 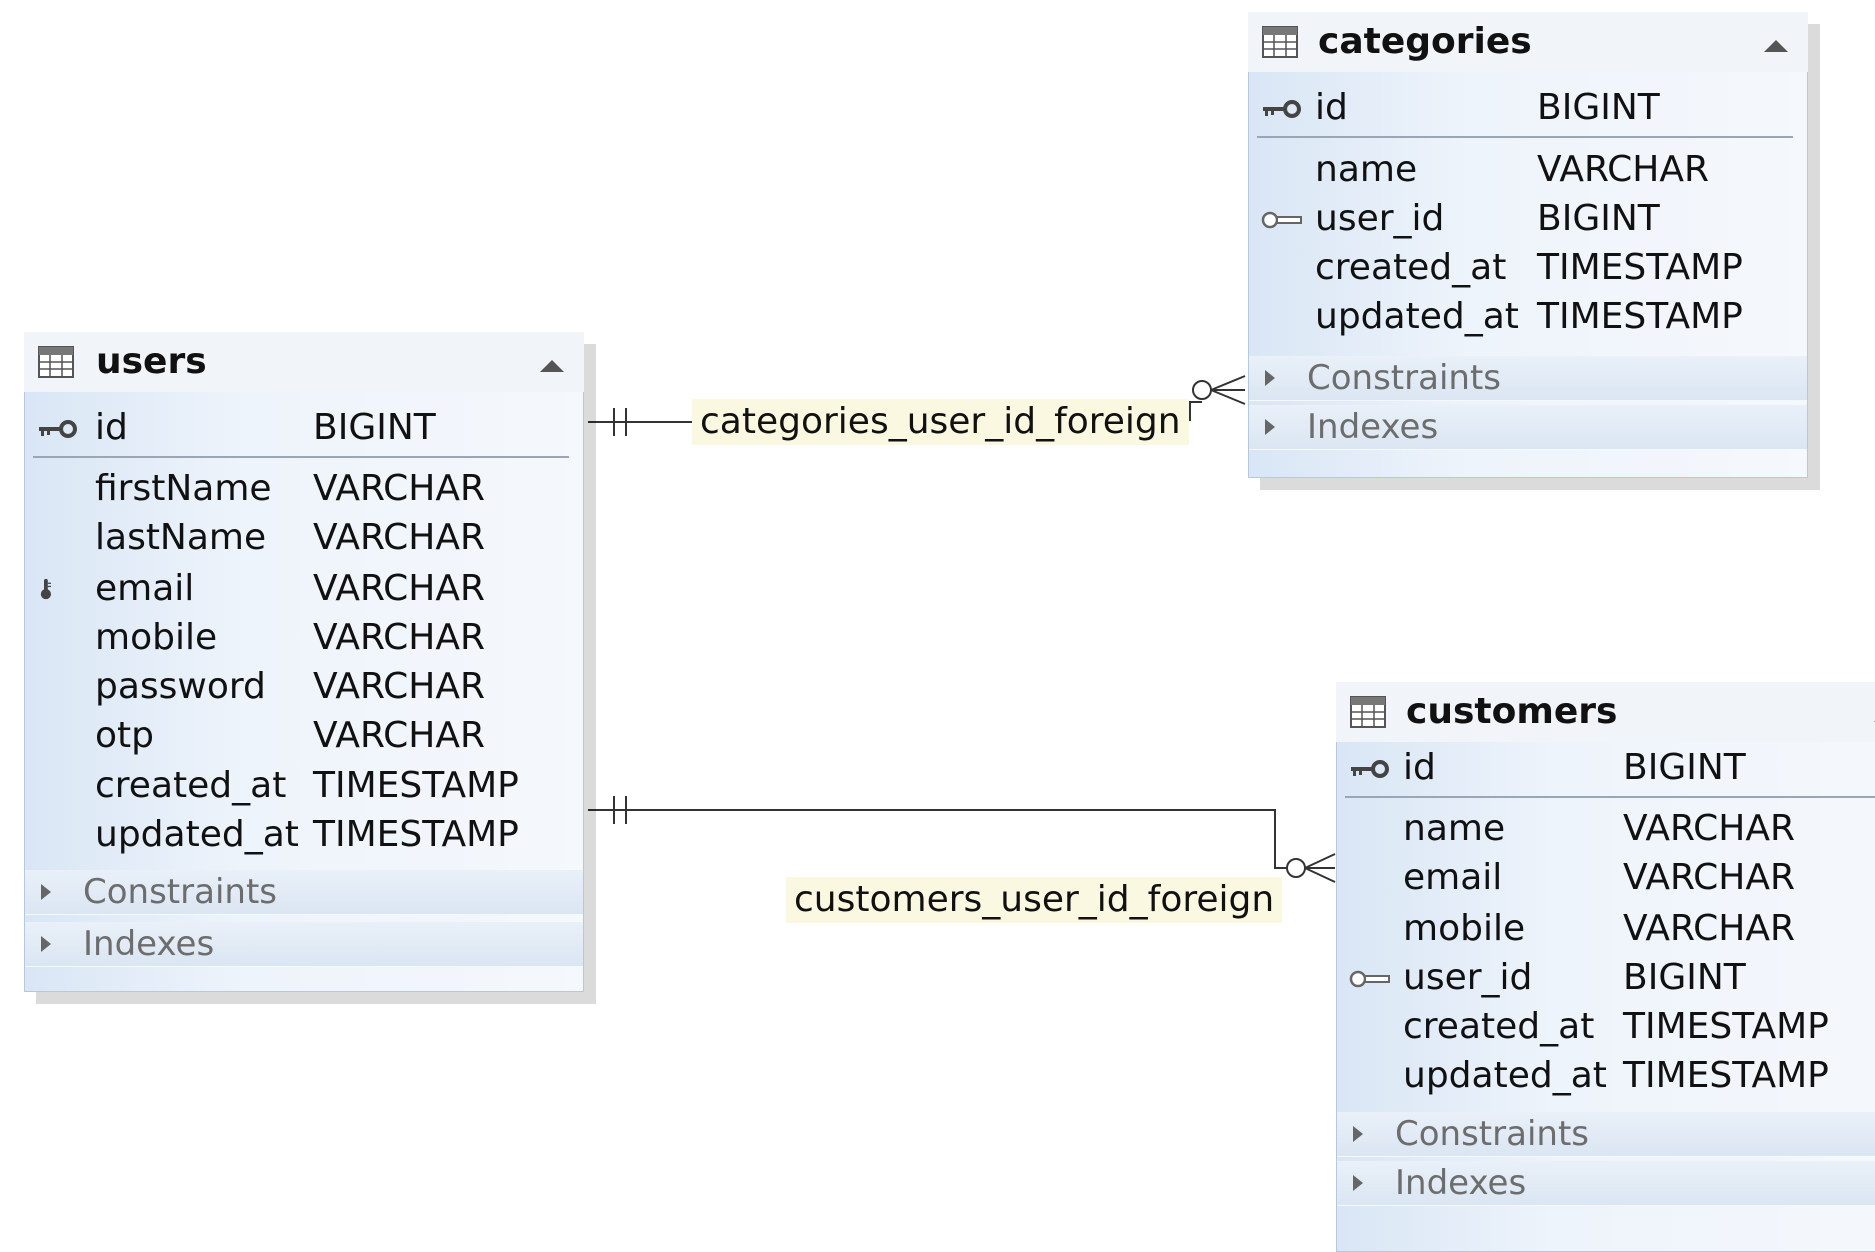 I want to click on column-row: lastName VARCHAR, so click(x=304, y=538).